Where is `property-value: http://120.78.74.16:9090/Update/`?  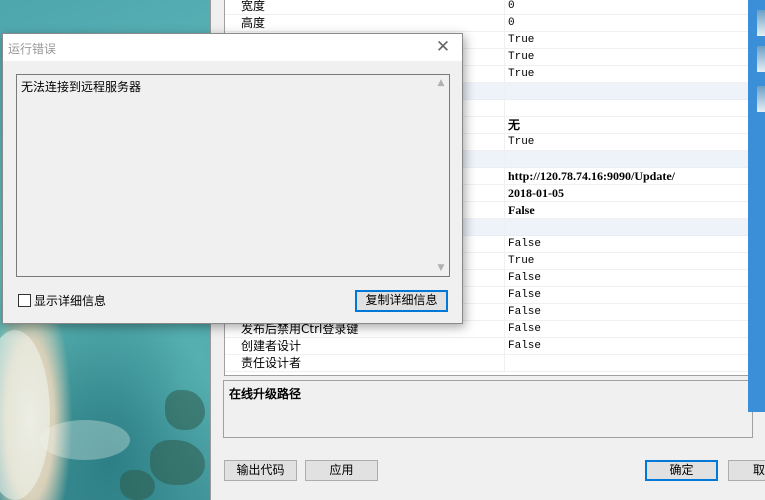
property-value: http://120.78.74.16:9090/Update/ is located at coordinates (626, 176).